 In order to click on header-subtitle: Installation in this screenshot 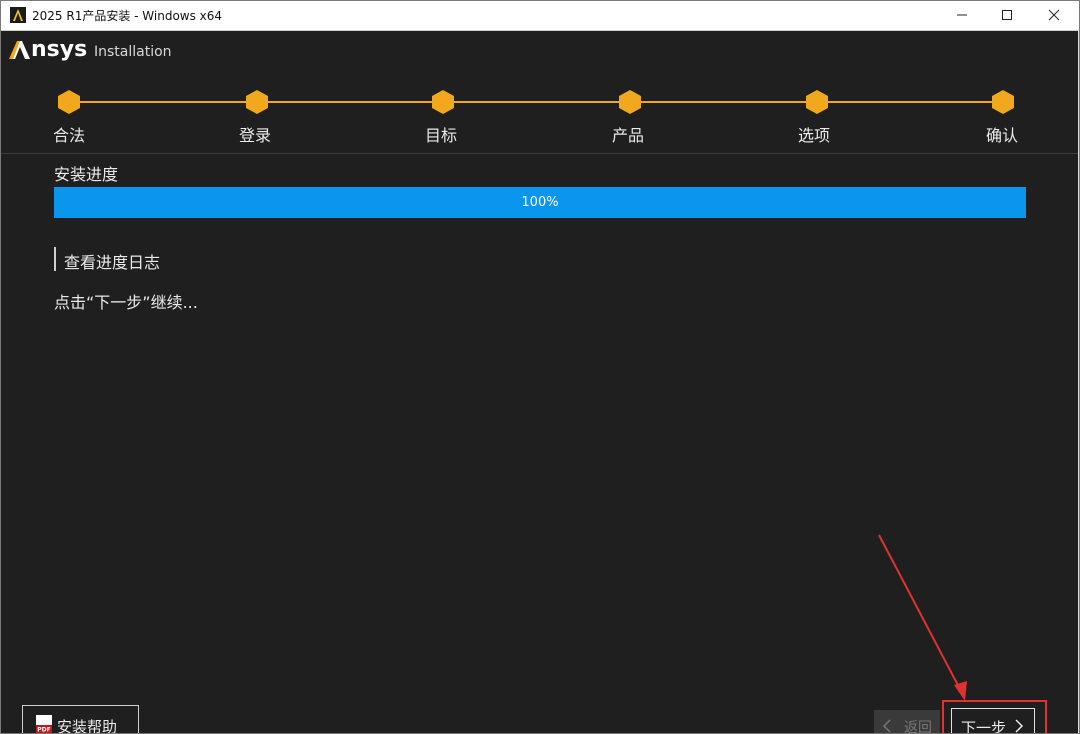, I will do `click(133, 52)`.